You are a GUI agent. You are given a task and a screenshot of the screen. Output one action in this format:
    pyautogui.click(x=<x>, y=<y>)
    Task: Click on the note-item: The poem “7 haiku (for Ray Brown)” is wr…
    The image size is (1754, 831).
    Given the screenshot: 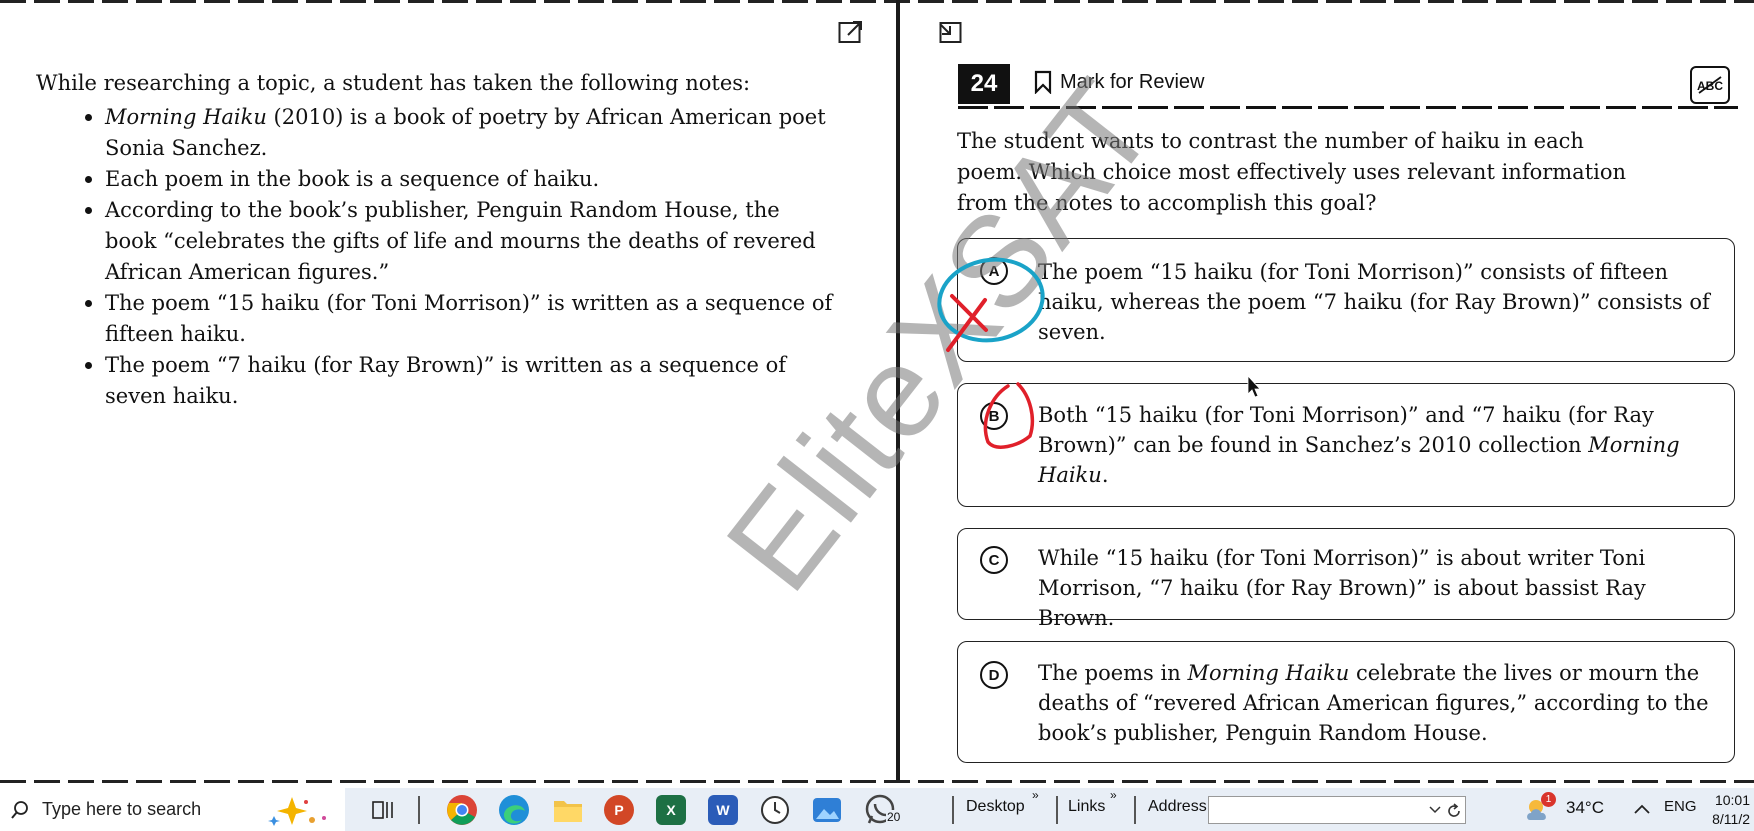 What is the action you would take?
    pyautogui.click(x=460, y=381)
    